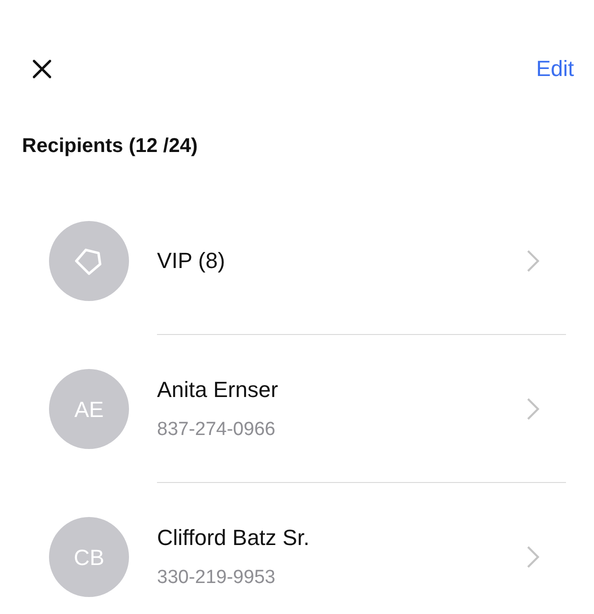 This screenshot has width=594, height=614. Describe the element at coordinates (216, 578) in the screenshot. I see `phone-number: 330-219-9953` at that location.